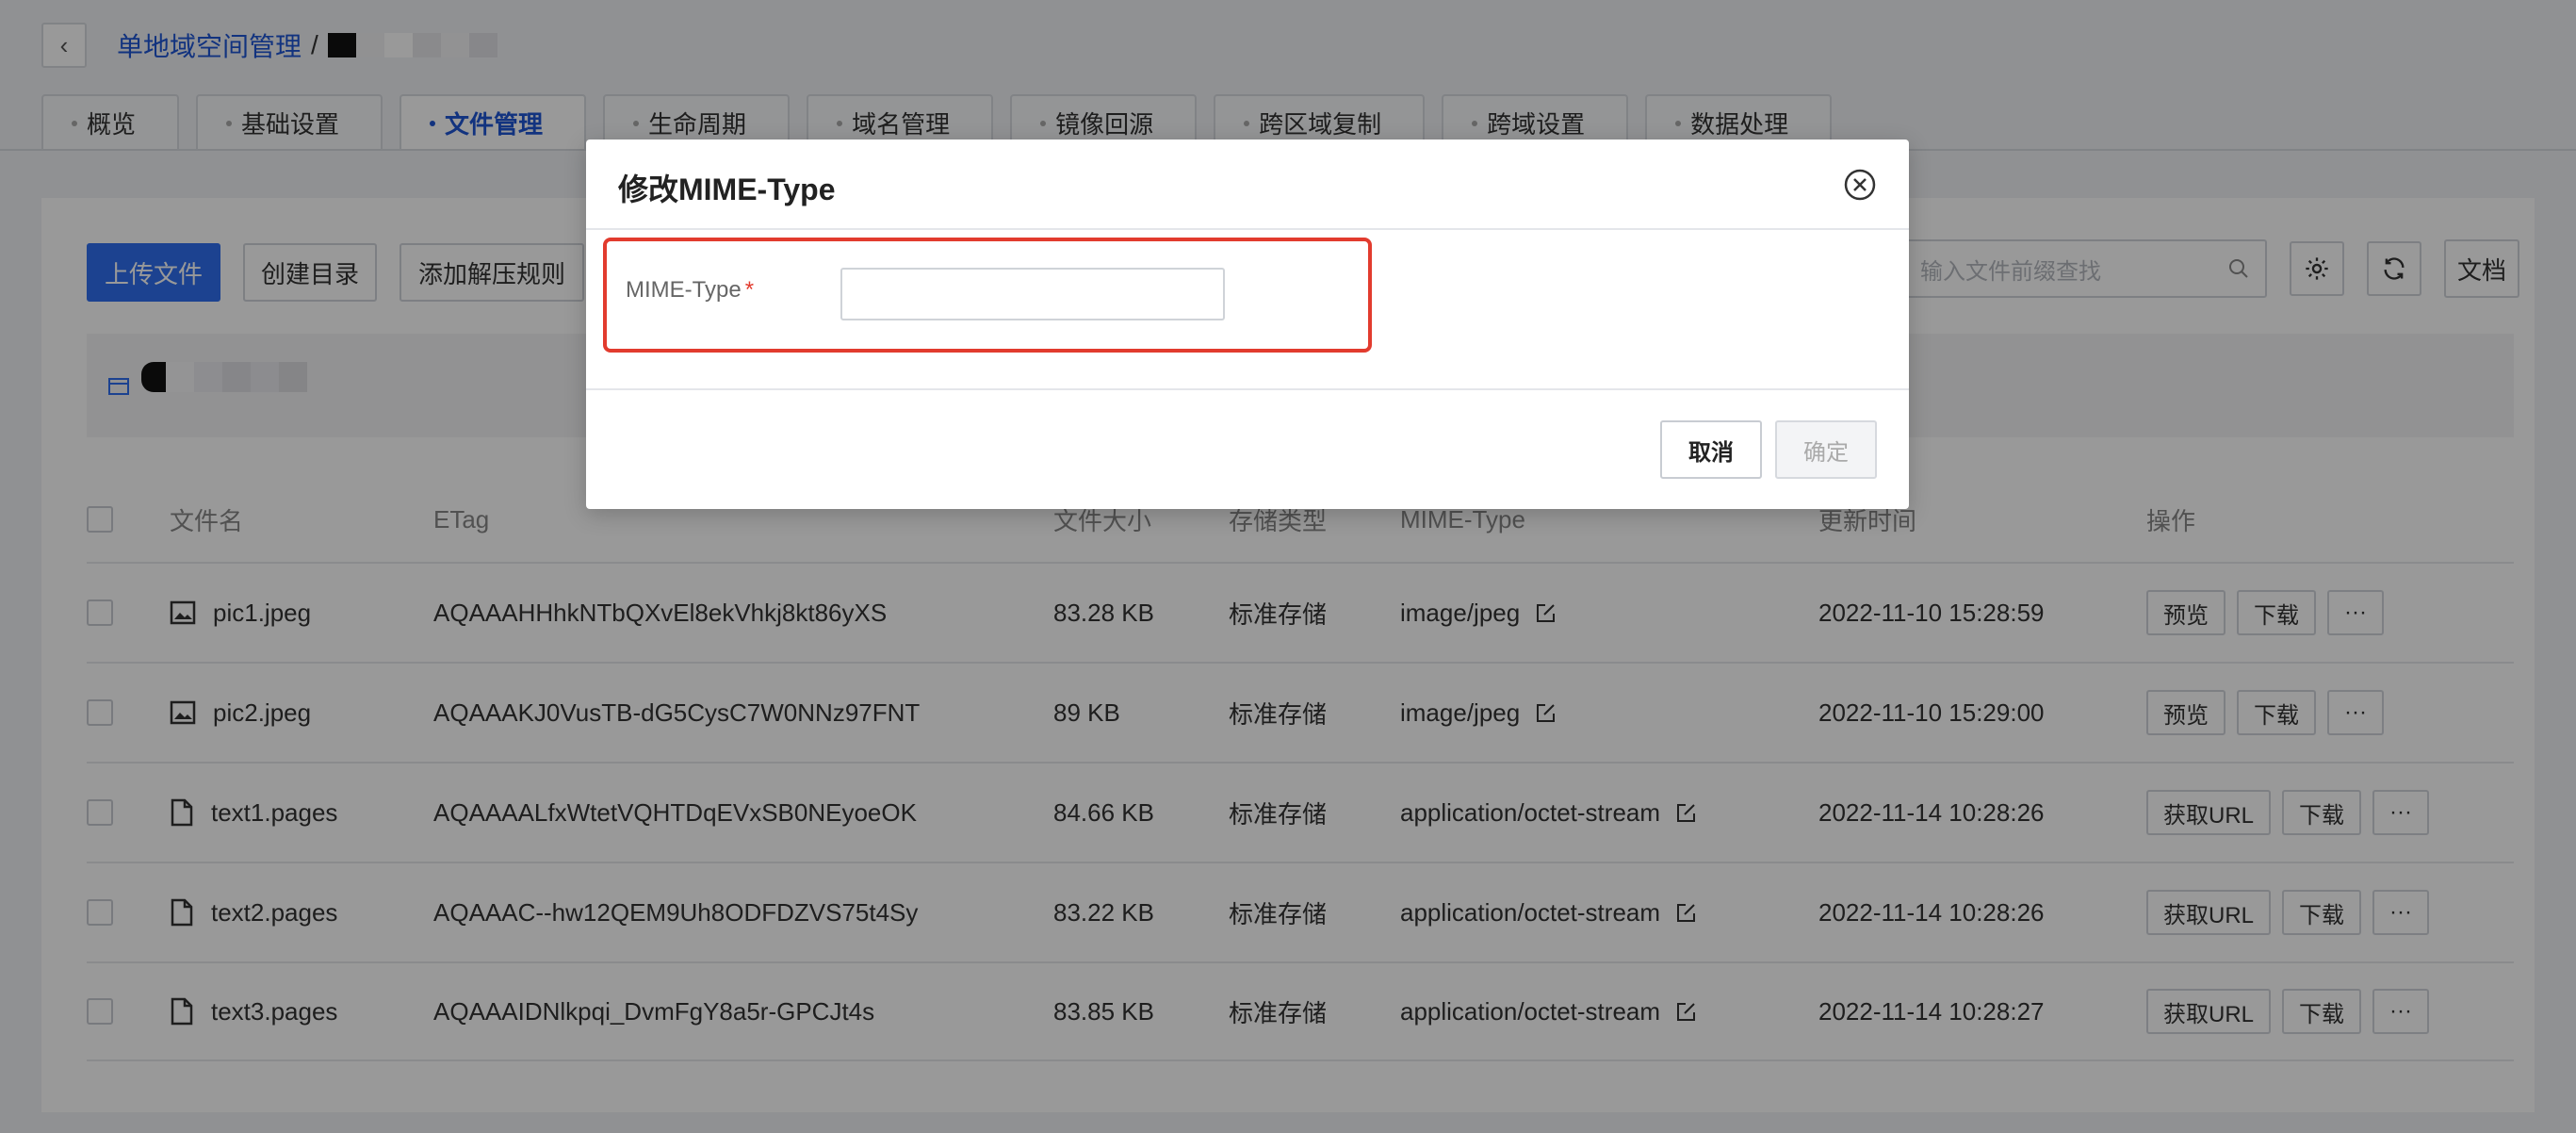 Image resolution: width=2576 pixels, height=1133 pixels. What do you see at coordinates (684, 290) in the screenshot?
I see `mime-type-label-text: MIME-Type` at bounding box center [684, 290].